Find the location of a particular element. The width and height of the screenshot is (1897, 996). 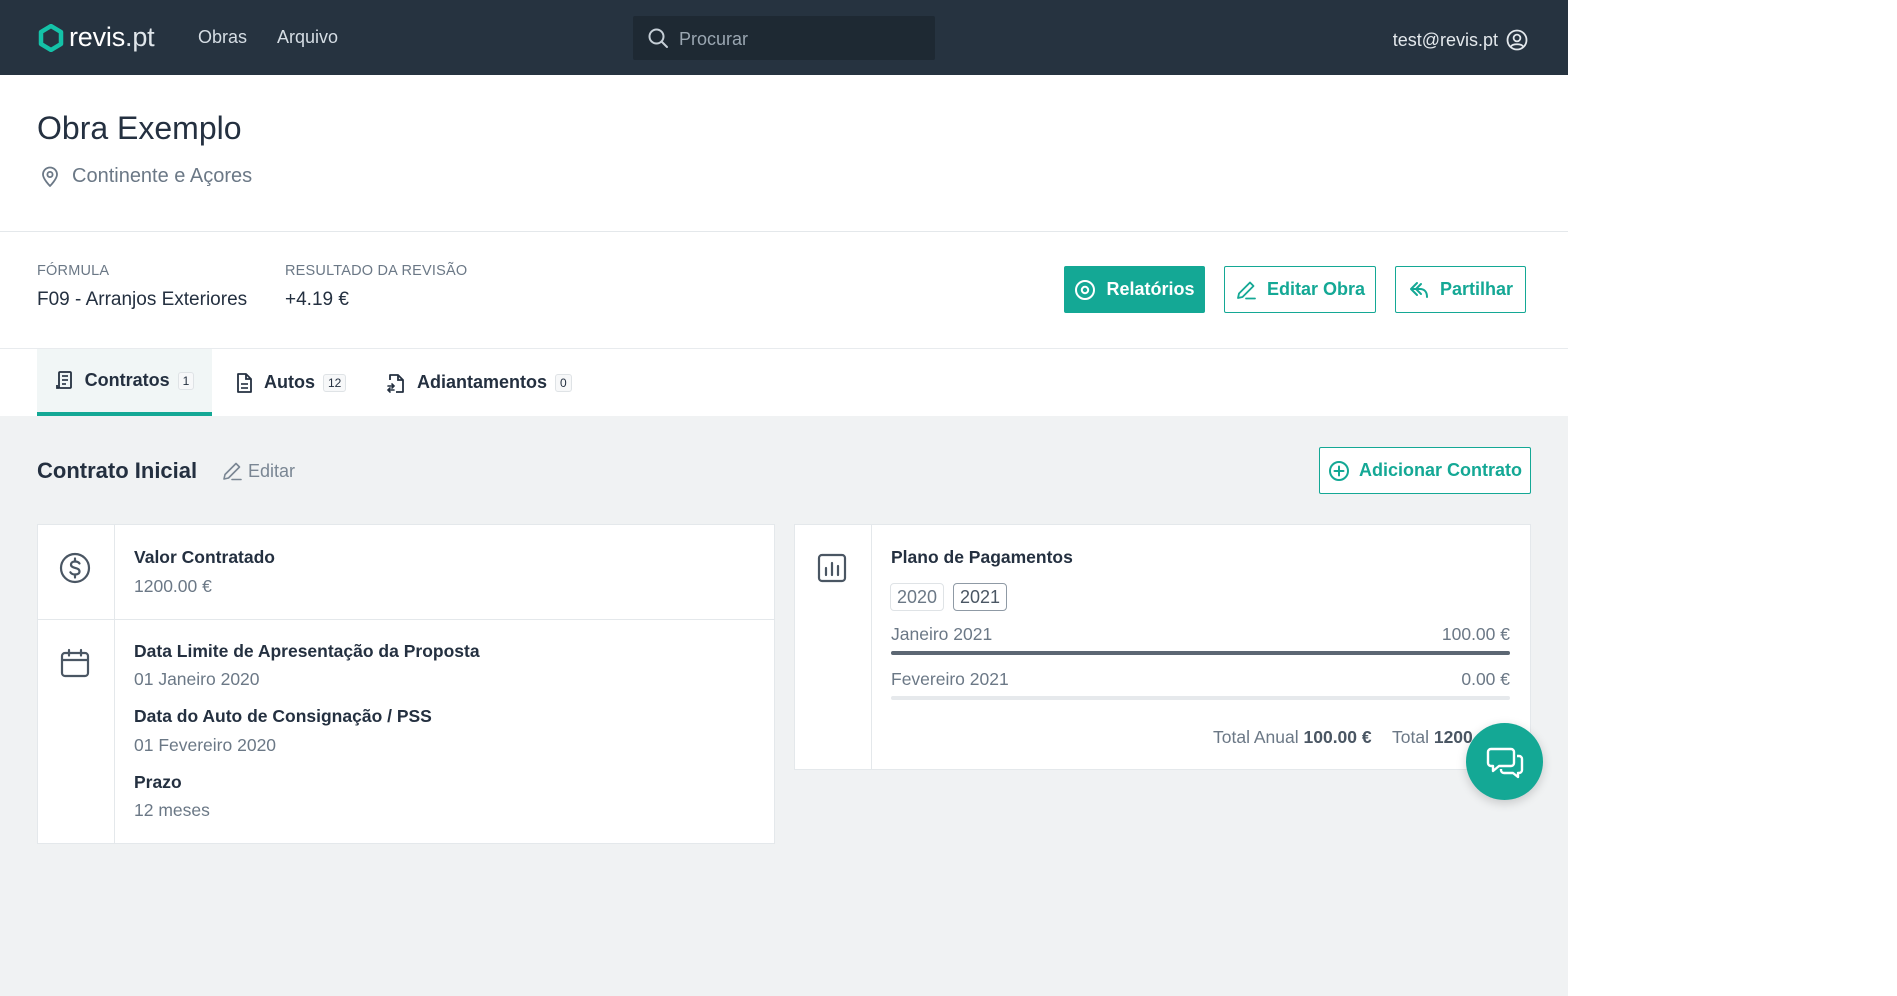

relatorios-label: Relatórios is located at coordinates (1150, 289).